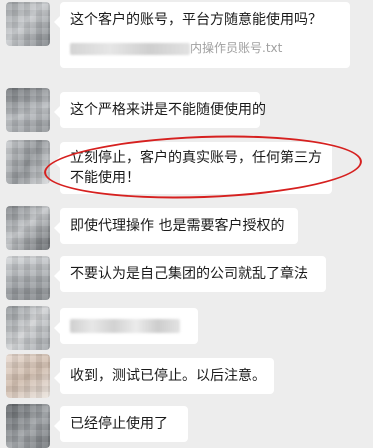 This screenshot has width=373, height=448. I want to click on message-bubble: 即使代理操作 也是需要客户授权的, so click(176, 226).